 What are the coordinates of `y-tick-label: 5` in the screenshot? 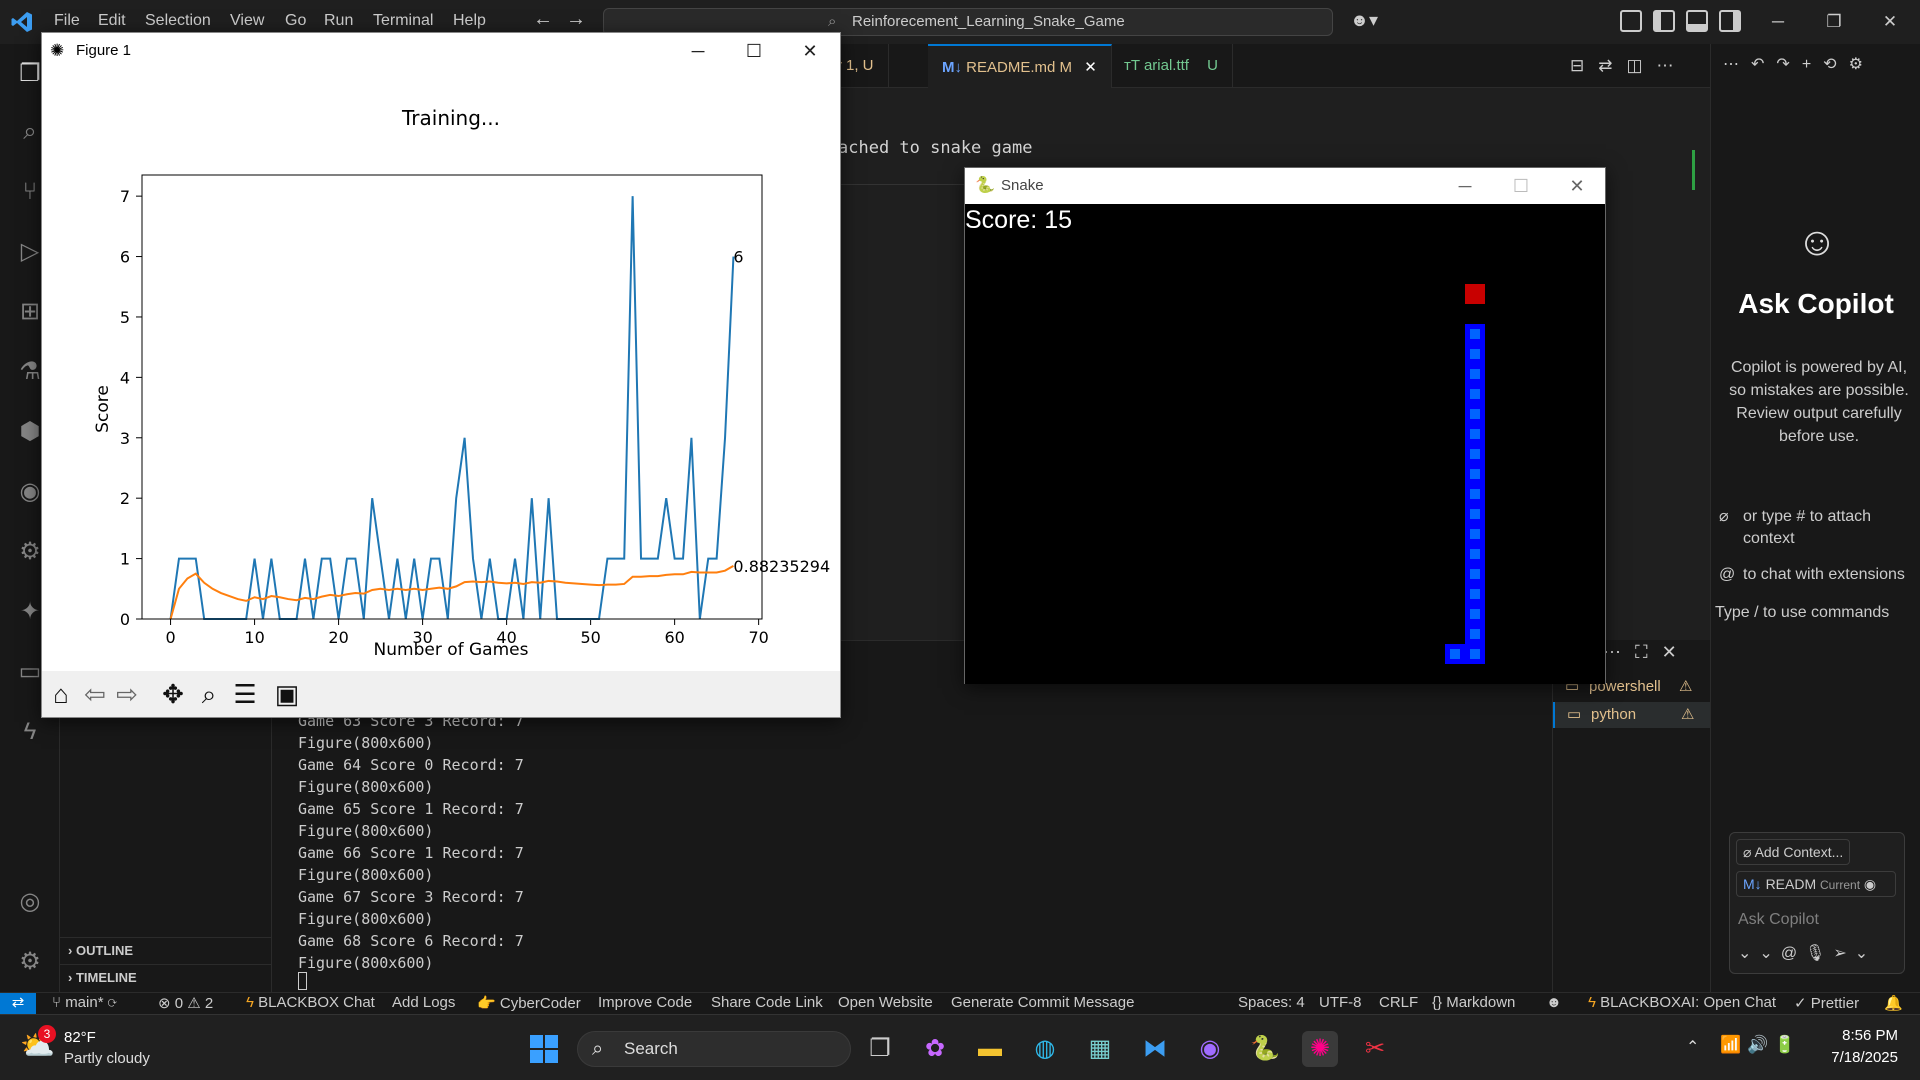 It's located at (125, 317).